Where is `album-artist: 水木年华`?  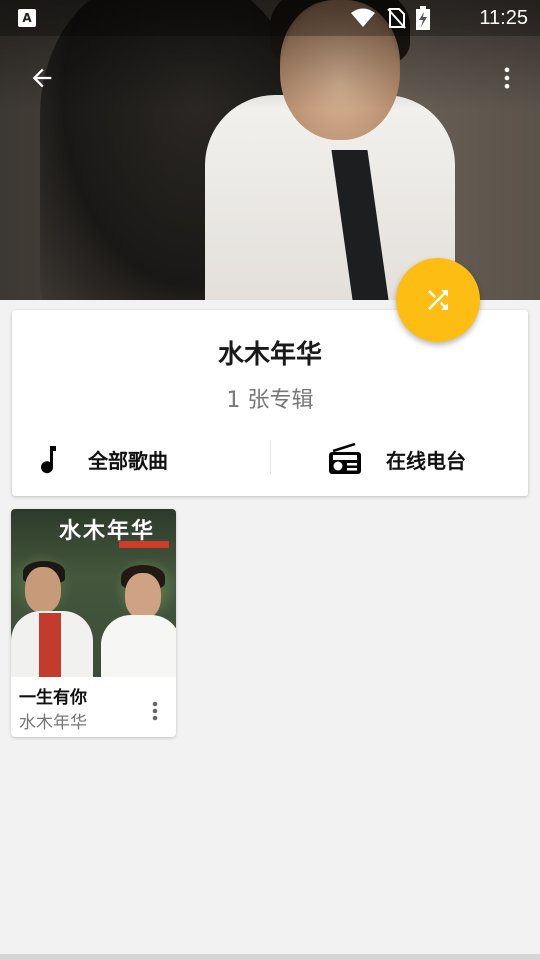
album-artist: 水木年华 is located at coordinates (53, 723).